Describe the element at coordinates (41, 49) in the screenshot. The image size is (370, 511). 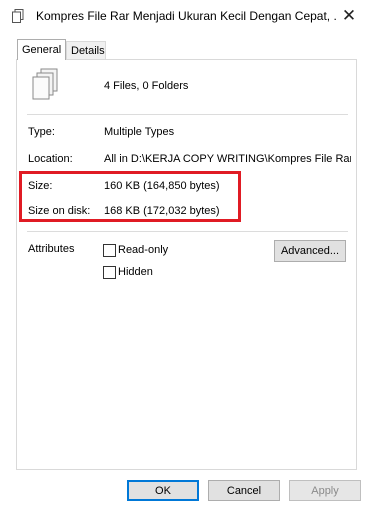
I see `tab-general: General` at that location.